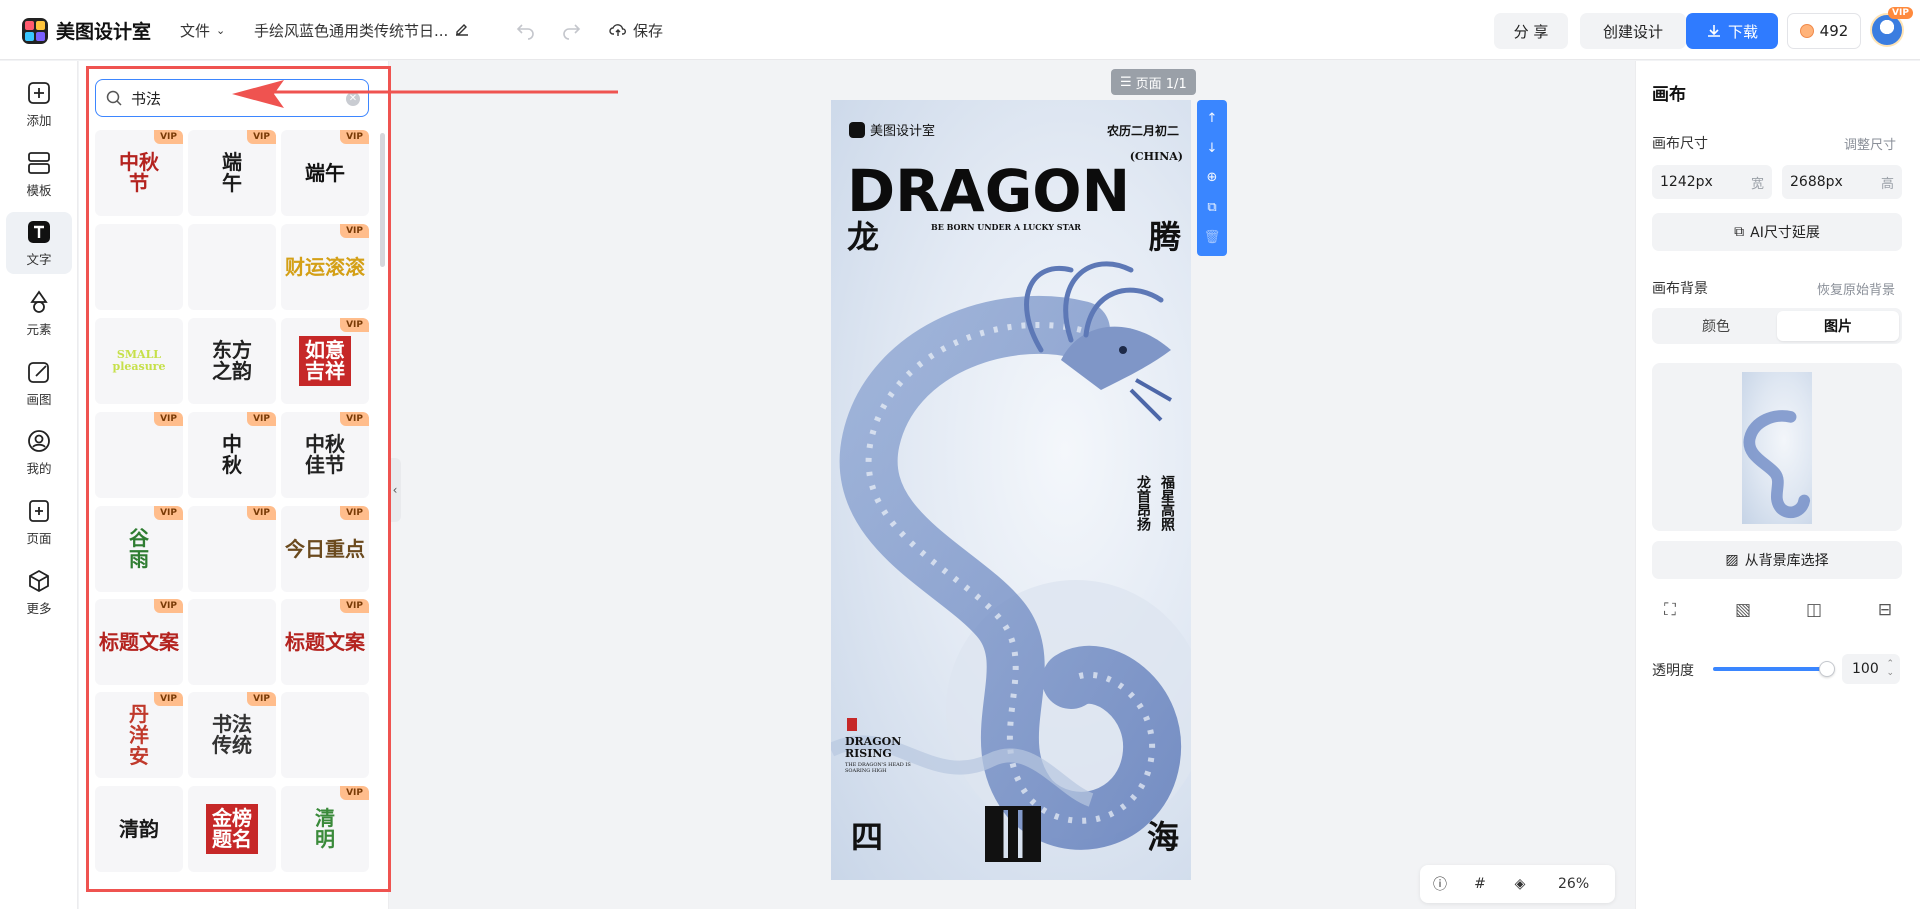 The image size is (1920, 909). I want to click on sticker-item: 谷 雨 VIP, so click(139, 549).